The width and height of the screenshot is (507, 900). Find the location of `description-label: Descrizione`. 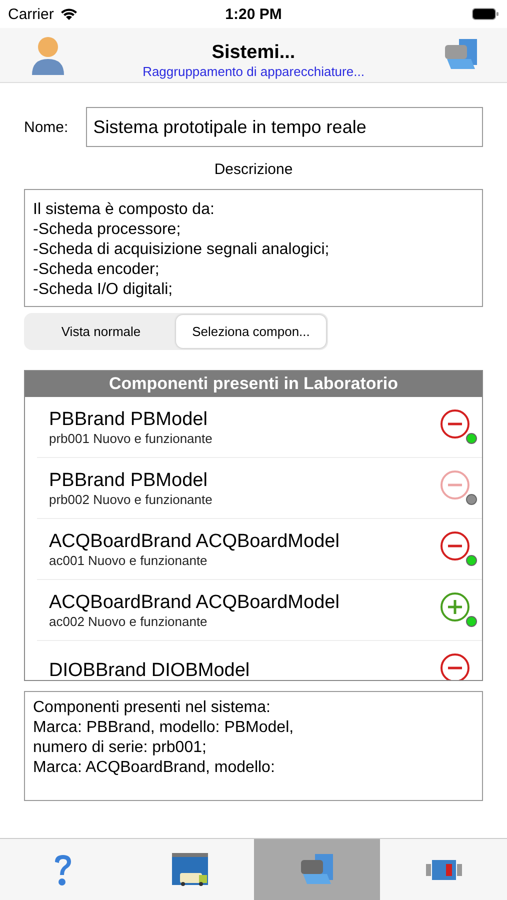

description-label: Descrizione is located at coordinates (253, 169).